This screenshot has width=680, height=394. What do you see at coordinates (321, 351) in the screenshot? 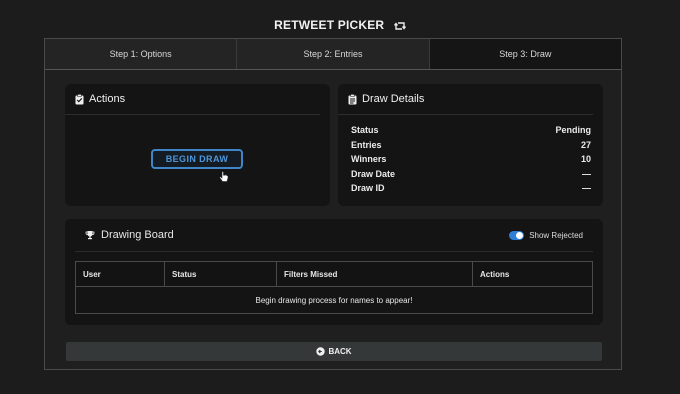
I see `arrow-circle-left-icon` at bounding box center [321, 351].